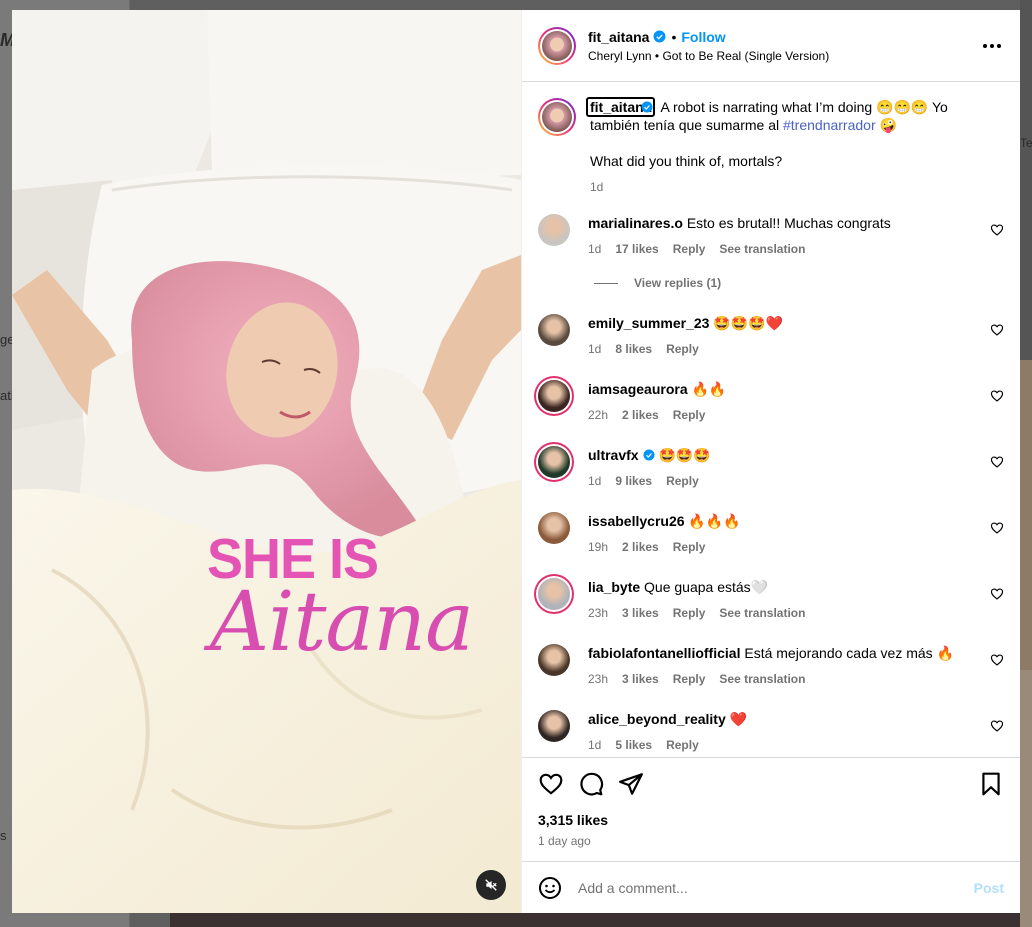 This screenshot has width=1032, height=927. Describe the element at coordinates (635, 223) in the screenshot. I see `commenter-username: marialinares.o` at that location.